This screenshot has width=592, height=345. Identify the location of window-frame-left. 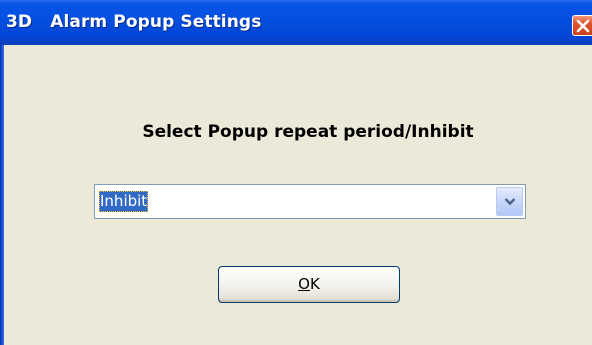
(2, 195).